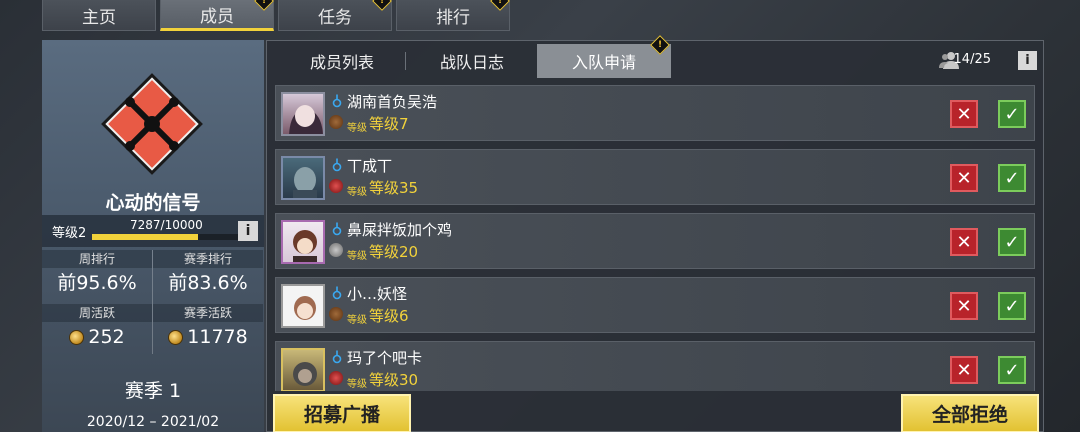 This screenshot has height=432, width=1080. Describe the element at coordinates (389, 316) in the screenshot. I see `applicant-level: 等级6` at that location.